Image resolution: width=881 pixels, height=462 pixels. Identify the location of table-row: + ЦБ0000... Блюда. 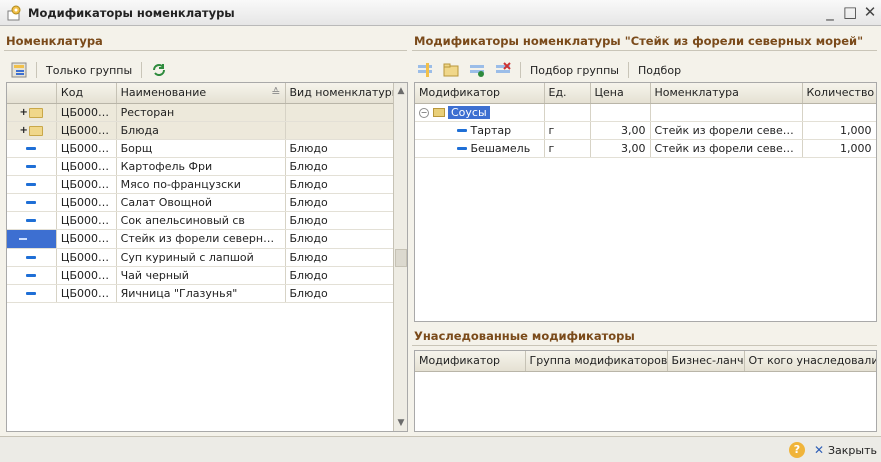
(207, 130).